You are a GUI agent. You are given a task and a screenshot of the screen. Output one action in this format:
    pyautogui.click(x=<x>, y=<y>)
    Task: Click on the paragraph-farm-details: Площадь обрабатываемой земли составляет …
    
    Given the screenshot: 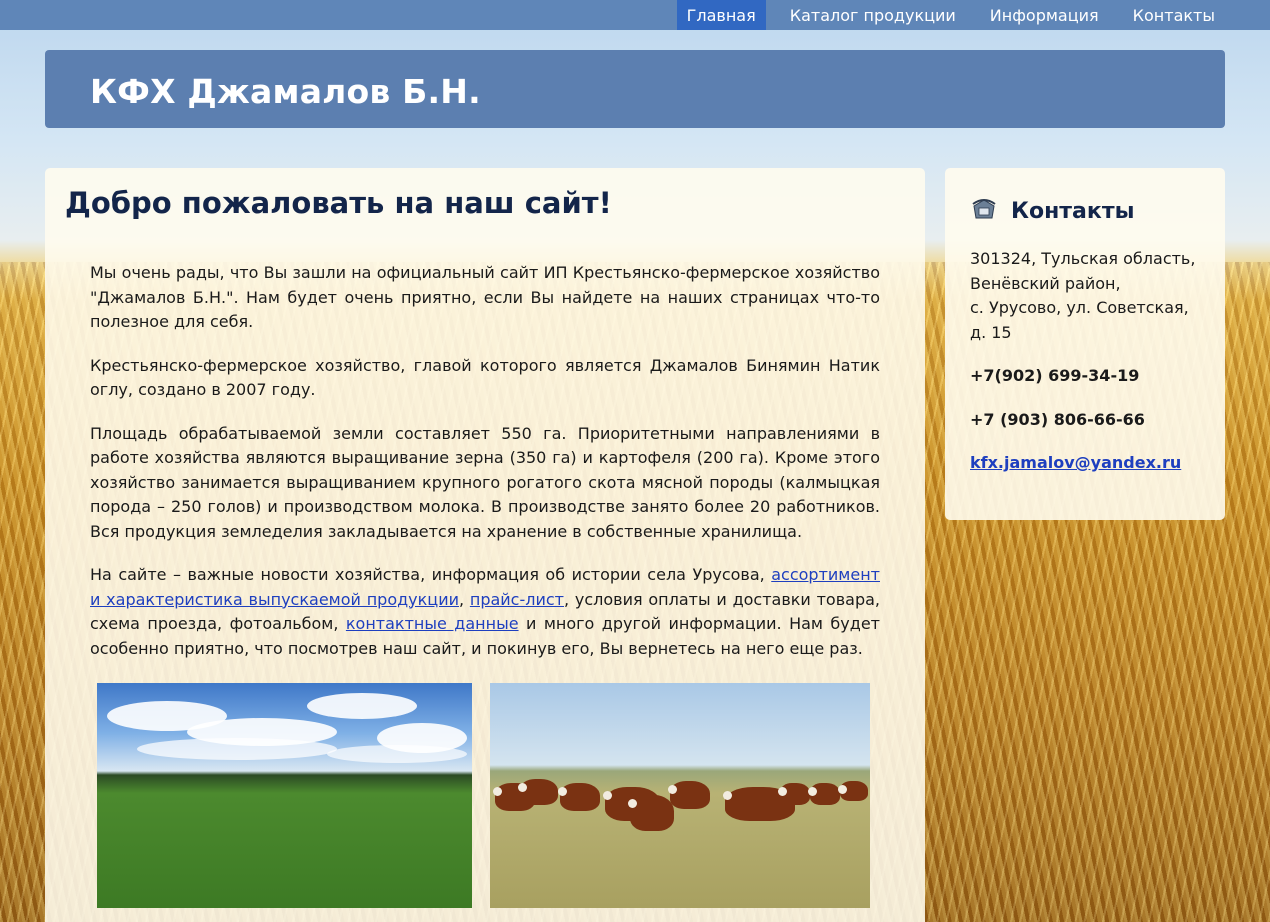 What is the action you would take?
    pyautogui.click(x=485, y=482)
    